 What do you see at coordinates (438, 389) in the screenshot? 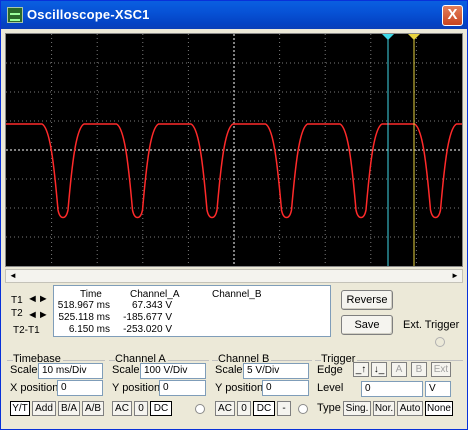
I see `level-unit-field: V` at bounding box center [438, 389].